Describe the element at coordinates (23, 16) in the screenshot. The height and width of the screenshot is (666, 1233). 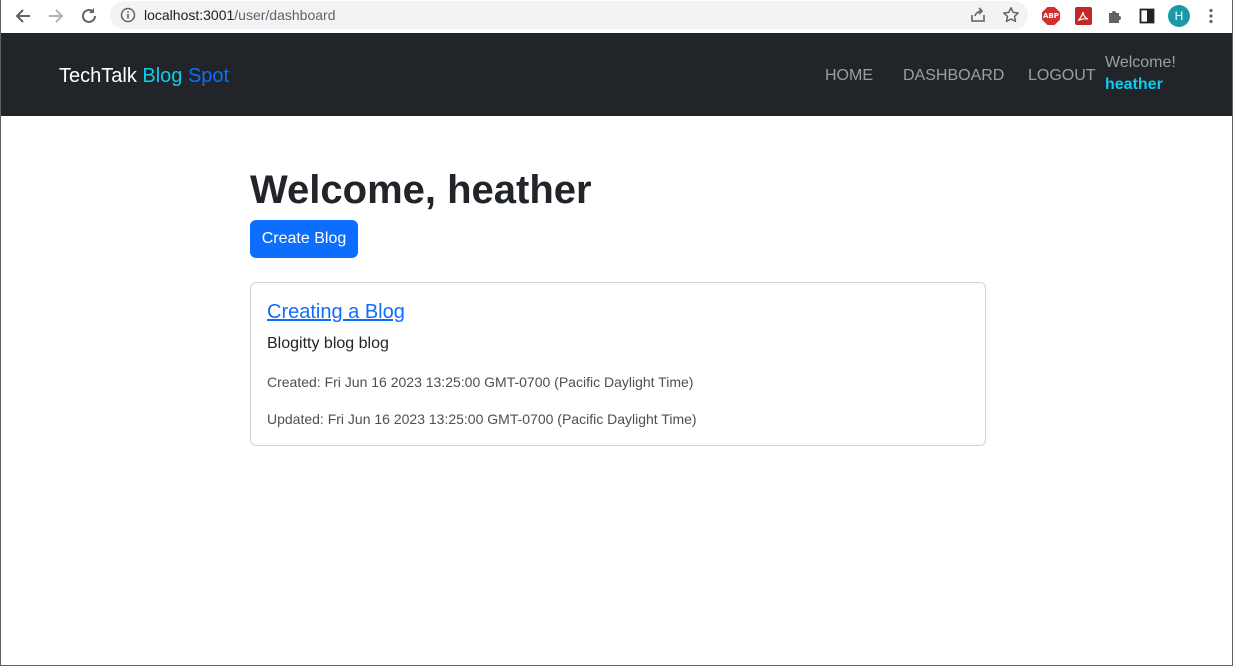
I see `back-arrow-icon` at that location.